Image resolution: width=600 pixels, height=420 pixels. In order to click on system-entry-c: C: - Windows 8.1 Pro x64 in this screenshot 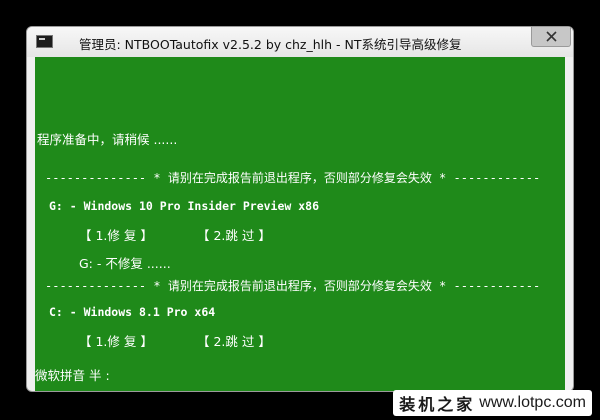, I will do `click(132, 312)`.